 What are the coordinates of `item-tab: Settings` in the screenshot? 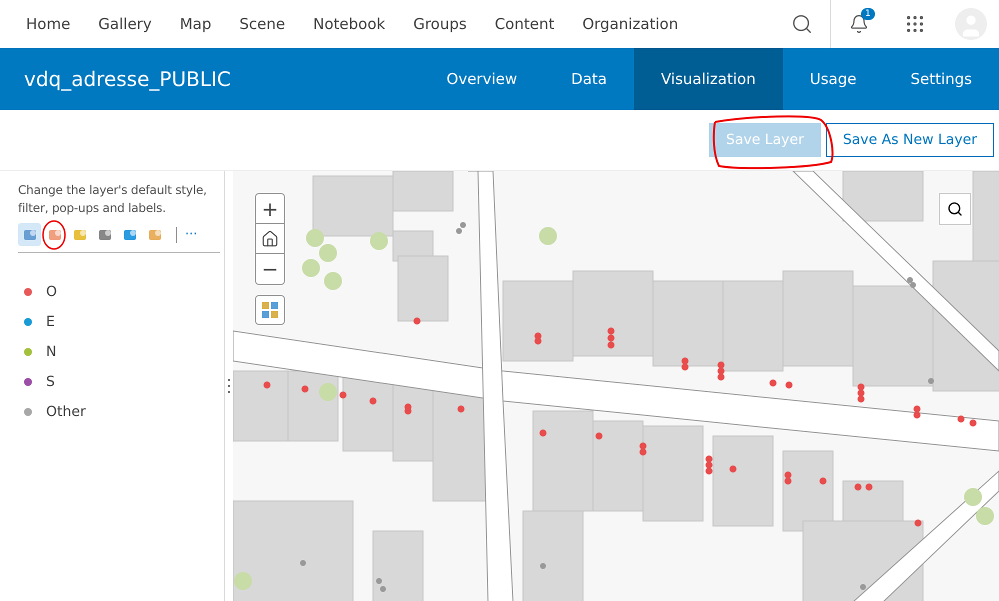 It's located at (941, 79).